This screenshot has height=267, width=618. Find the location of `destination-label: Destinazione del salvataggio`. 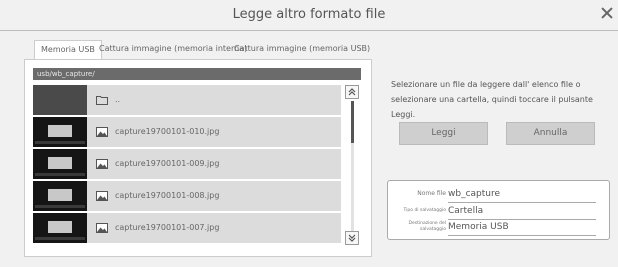

destination-label: Destinazione del salvataggio is located at coordinates (427, 226).